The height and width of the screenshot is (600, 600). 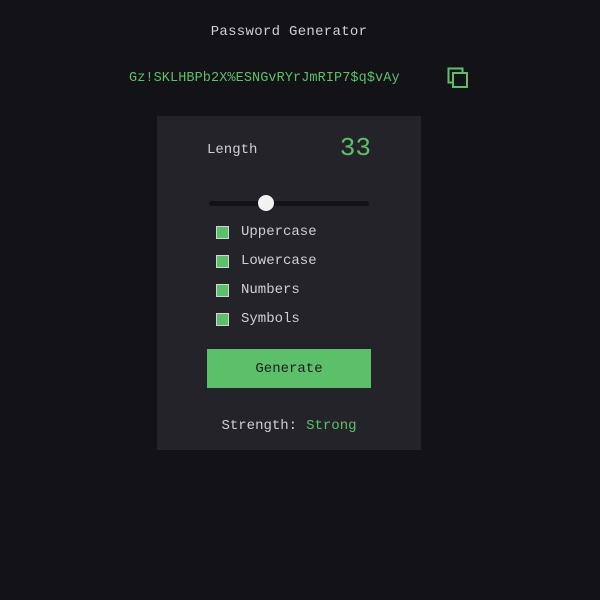 I want to click on uppercase-label: Uppercase, so click(x=279, y=232).